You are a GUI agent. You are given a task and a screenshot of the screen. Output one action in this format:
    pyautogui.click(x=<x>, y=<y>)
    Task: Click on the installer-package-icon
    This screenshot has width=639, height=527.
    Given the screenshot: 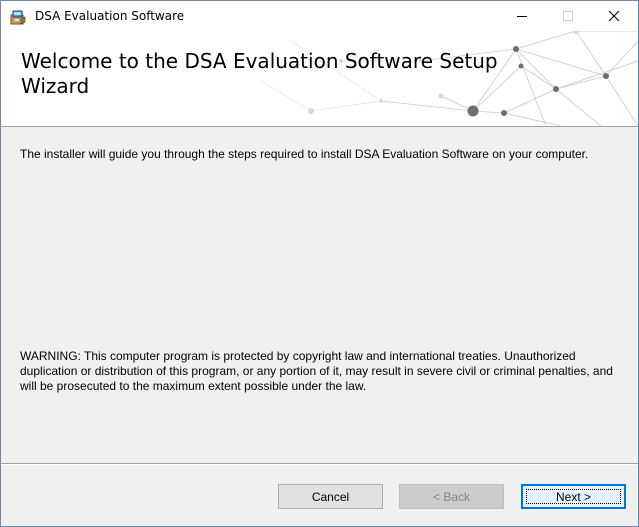 What is the action you would take?
    pyautogui.click(x=18, y=17)
    